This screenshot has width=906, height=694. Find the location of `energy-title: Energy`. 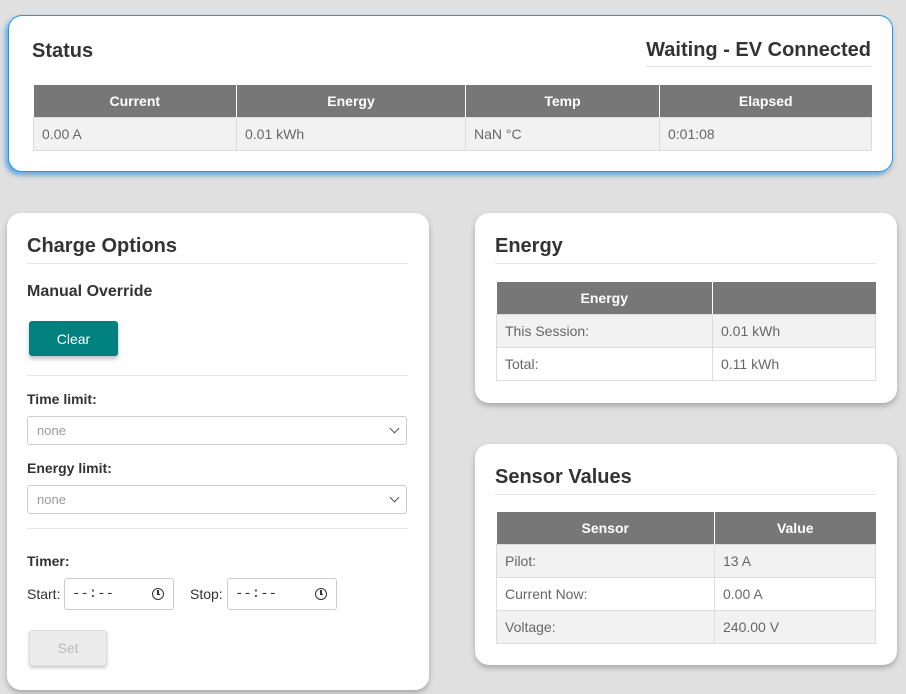

energy-title: Energy is located at coordinates (685, 249).